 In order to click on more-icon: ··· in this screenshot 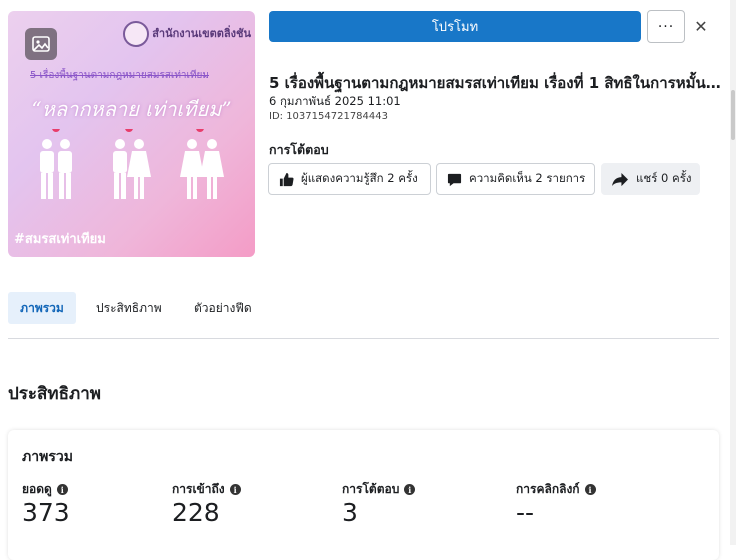, I will do `click(666, 26)`.